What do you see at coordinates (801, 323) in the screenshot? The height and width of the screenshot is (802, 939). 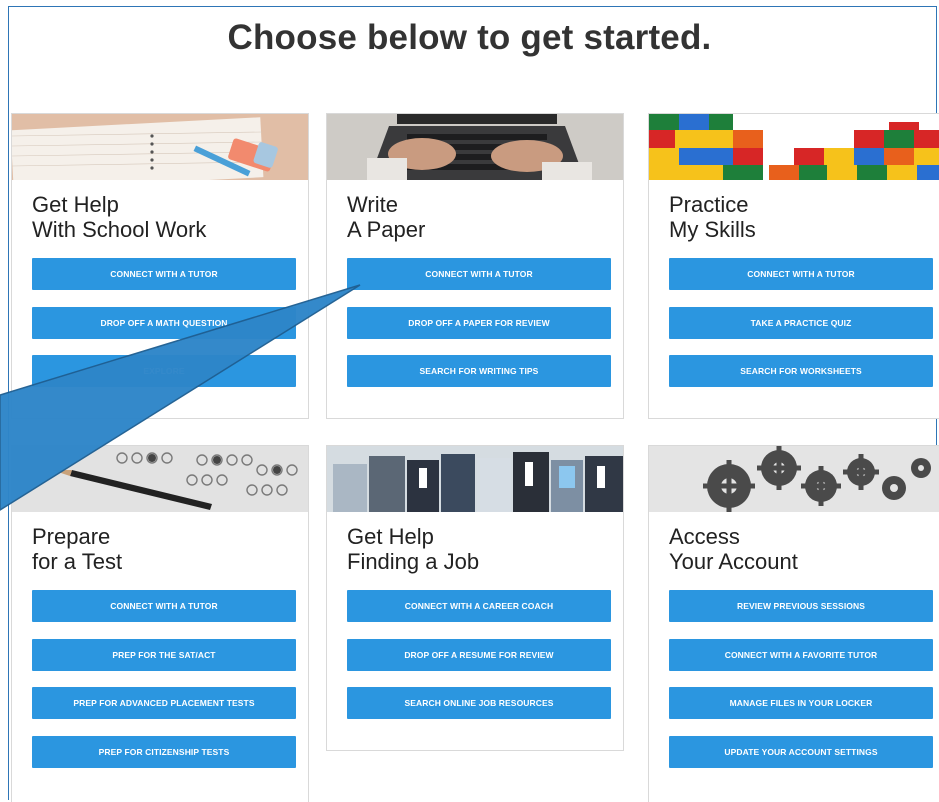 I see `take-practice-quiz-button: TAKE A PRACTICE QUIZ` at bounding box center [801, 323].